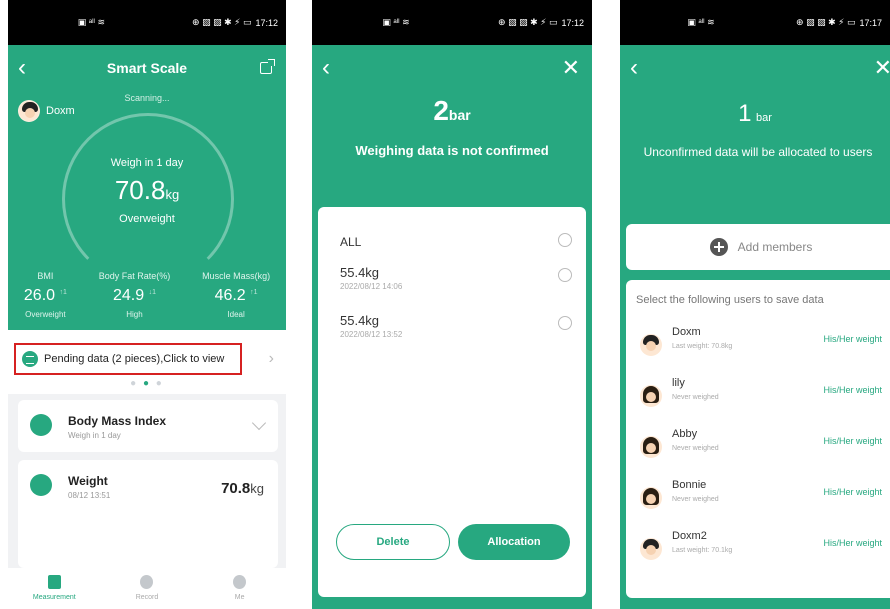  I want to click on status-time: 17:12, so click(572, 22).